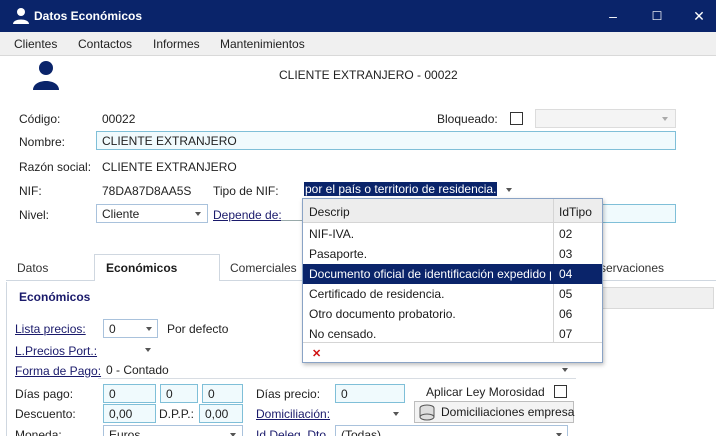 The height and width of the screenshot is (436, 716). What do you see at coordinates (332, 234) in the screenshot?
I see `row-descrip: NIF-IVA.` at bounding box center [332, 234].